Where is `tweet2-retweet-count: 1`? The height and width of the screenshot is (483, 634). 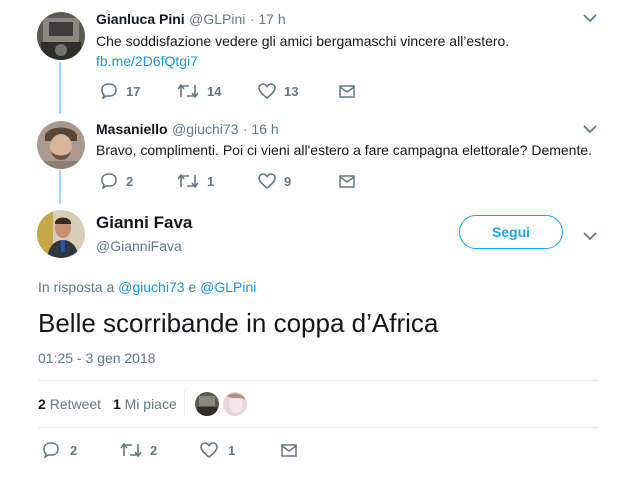
tweet2-retweet-count: 1 is located at coordinates (211, 181).